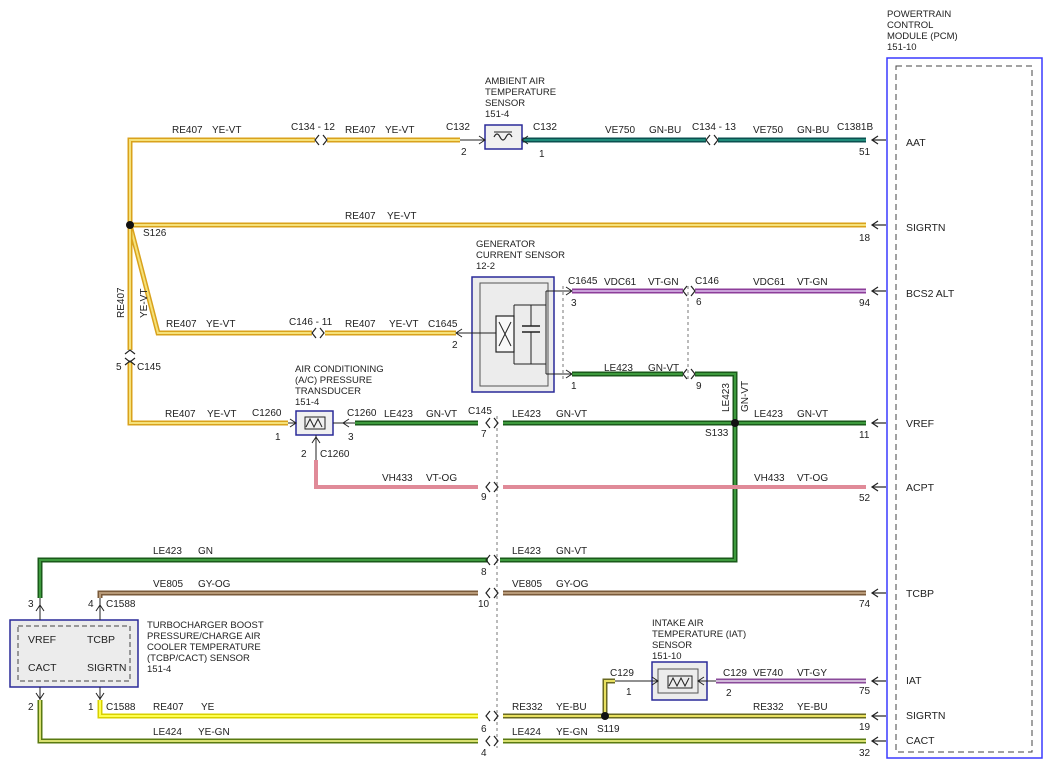  What do you see at coordinates (514, 334) in the screenshot?
I see `generator-current-sensor` at bounding box center [514, 334].